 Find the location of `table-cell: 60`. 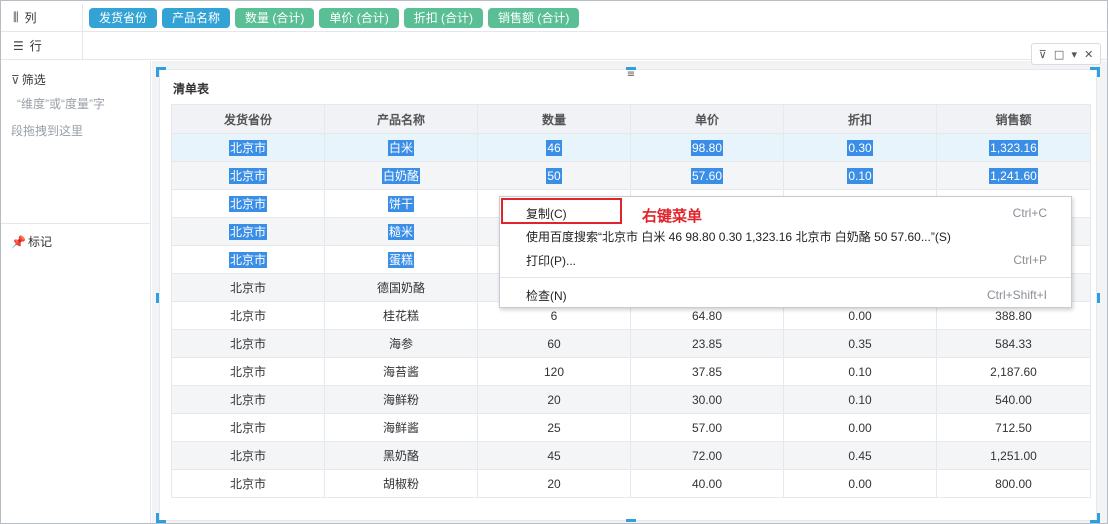

table-cell: 60 is located at coordinates (554, 343).